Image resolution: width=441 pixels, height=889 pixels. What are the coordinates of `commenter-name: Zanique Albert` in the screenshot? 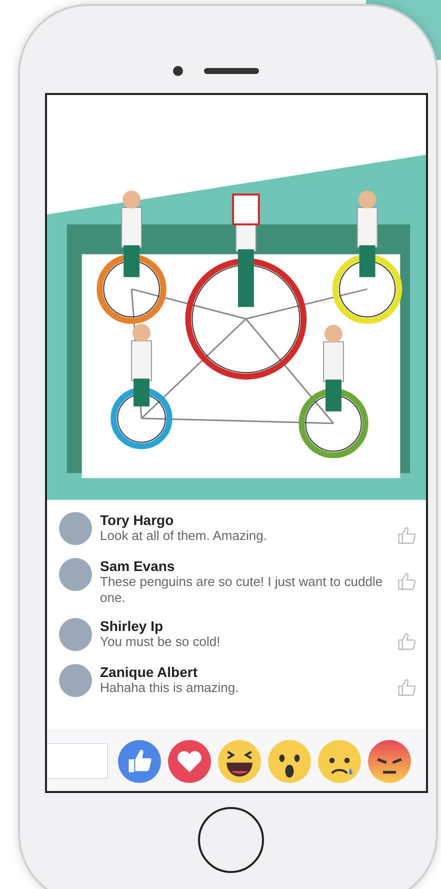 It's located at (149, 672).